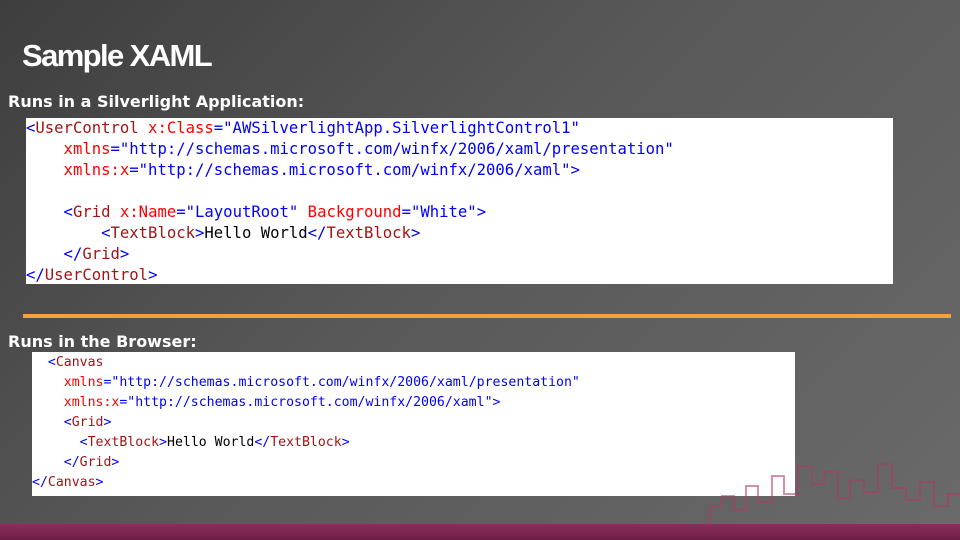 The height and width of the screenshot is (540, 960). What do you see at coordinates (117, 55) in the screenshot?
I see `slide-title: Sample XAML` at bounding box center [117, 55].